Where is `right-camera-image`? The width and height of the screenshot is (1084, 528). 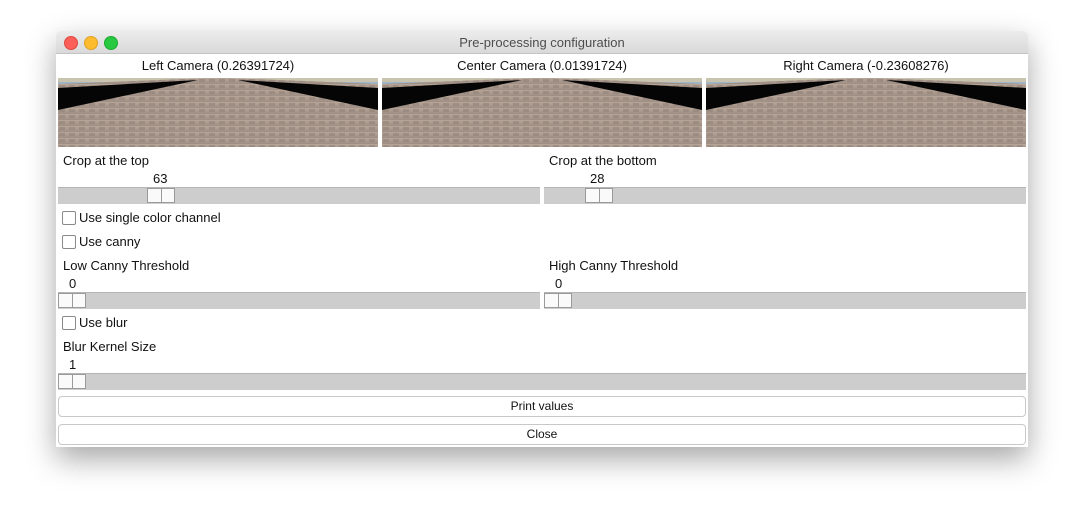
right-camera-image is located at coordinates (866, 112).